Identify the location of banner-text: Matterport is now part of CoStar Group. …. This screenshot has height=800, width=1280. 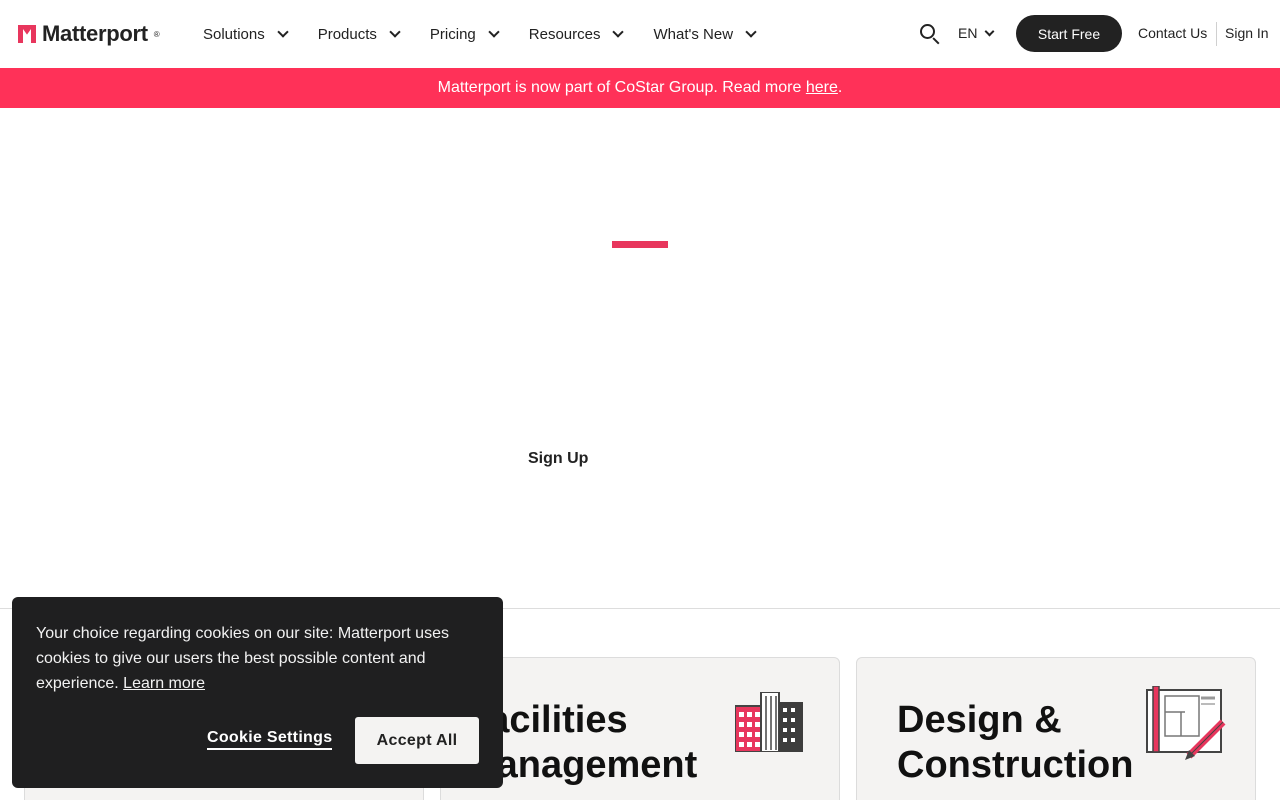
(619, 87).